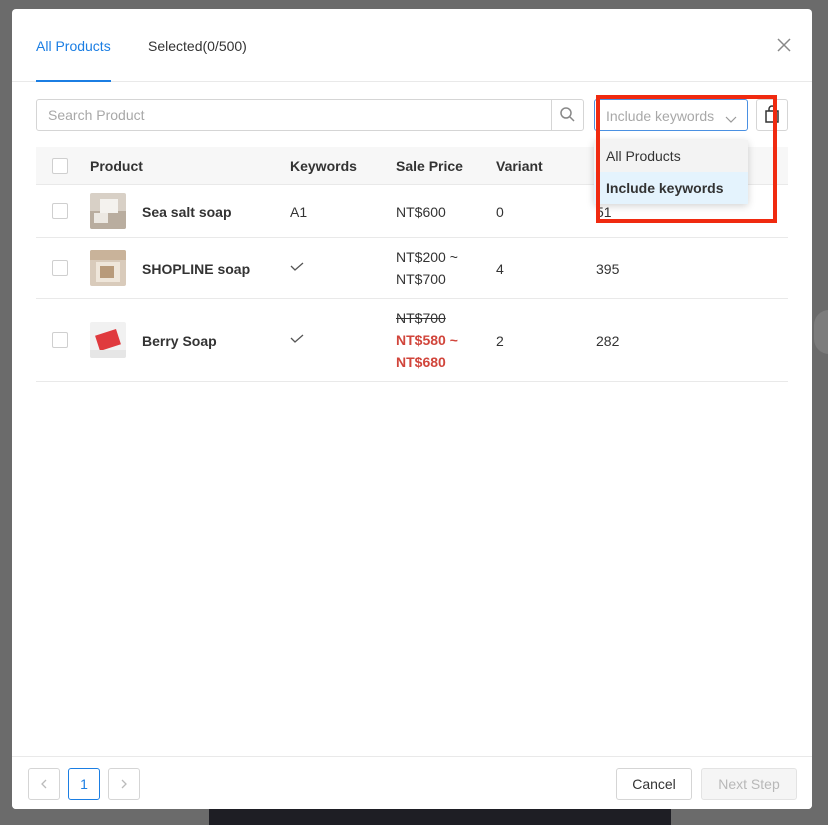 The image size is (828, 825). Describe the element at coordinates (608, 269) in the screenshot. I see `product-stock: 395` at that location.